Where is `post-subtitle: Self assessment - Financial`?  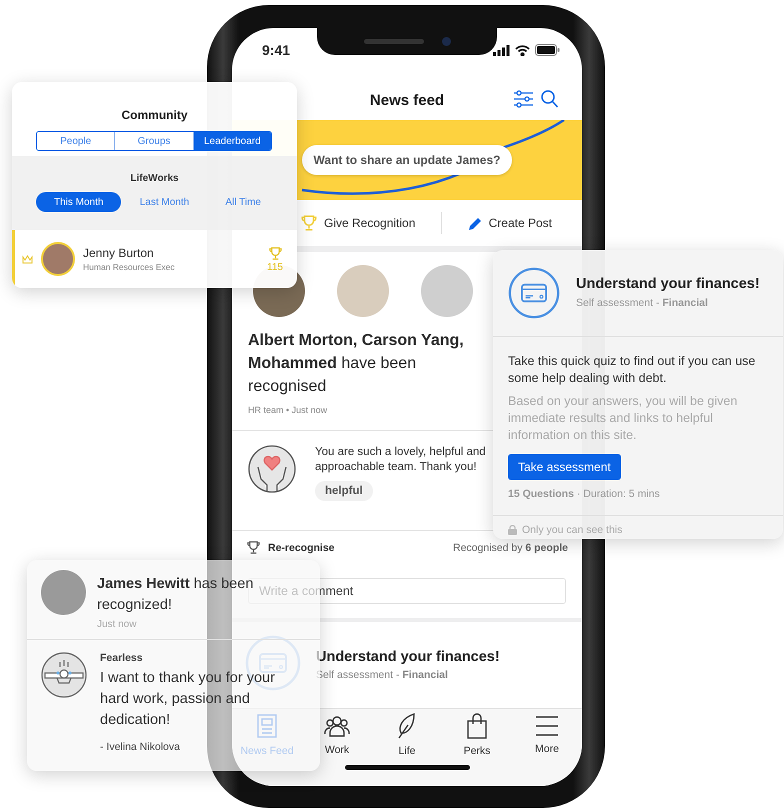
post-subtitle: Self assessment - Financial is located at coordinates (382, 675).